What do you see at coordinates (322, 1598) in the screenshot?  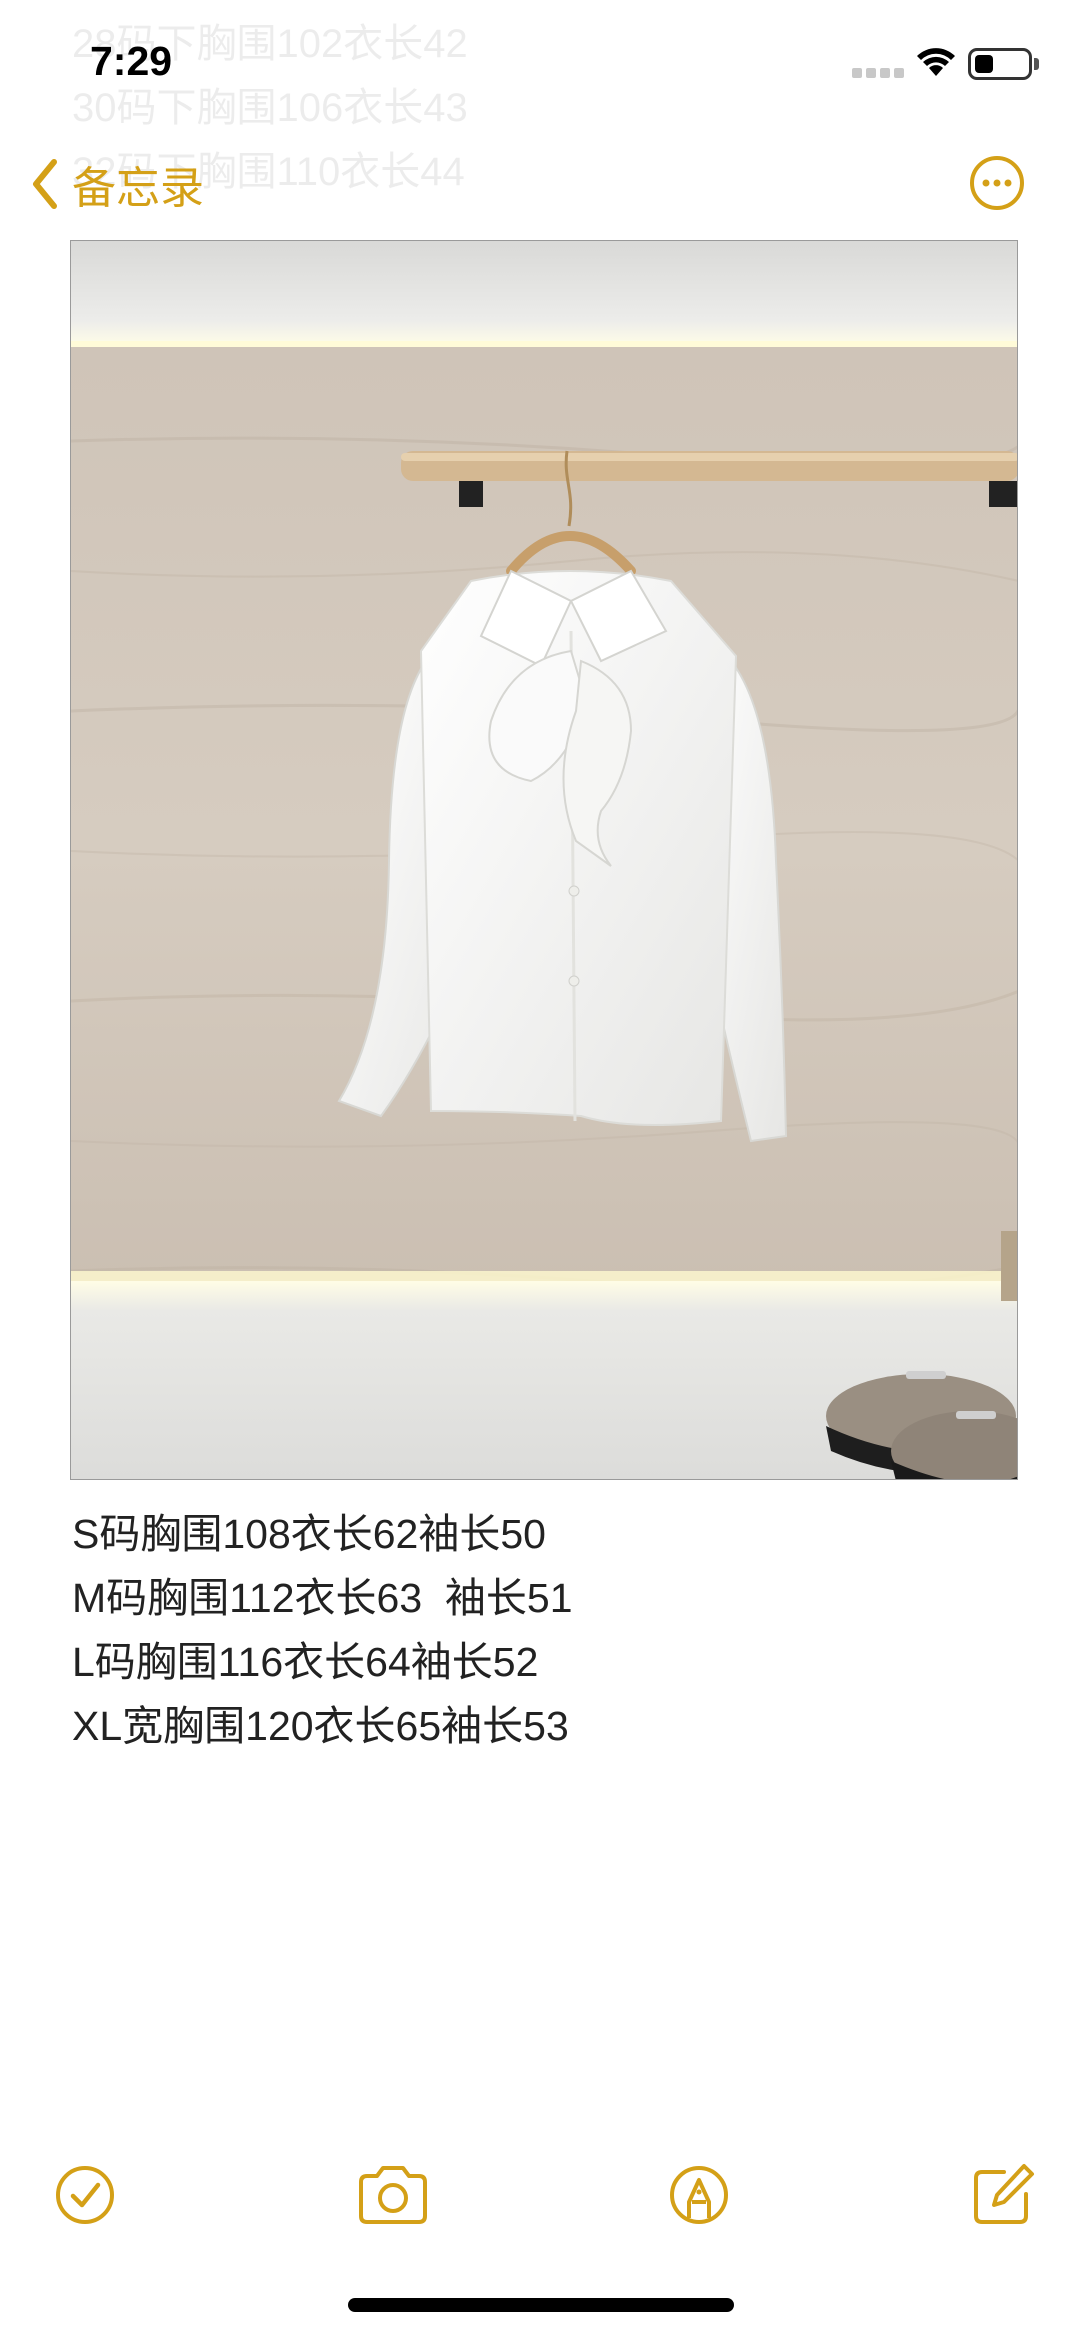 I see `note-line: M码胸围112衣长63 袖长51` at bounding box center [322, 1598].